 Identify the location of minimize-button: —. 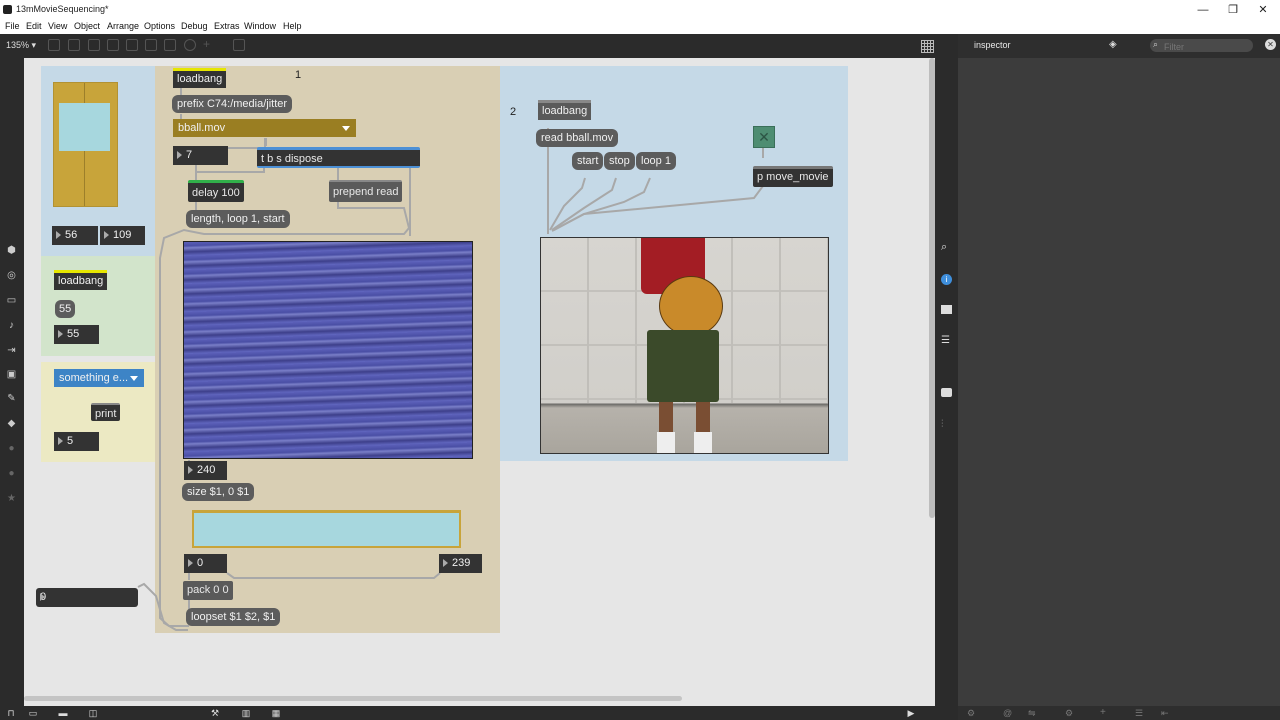
(1203, 10).